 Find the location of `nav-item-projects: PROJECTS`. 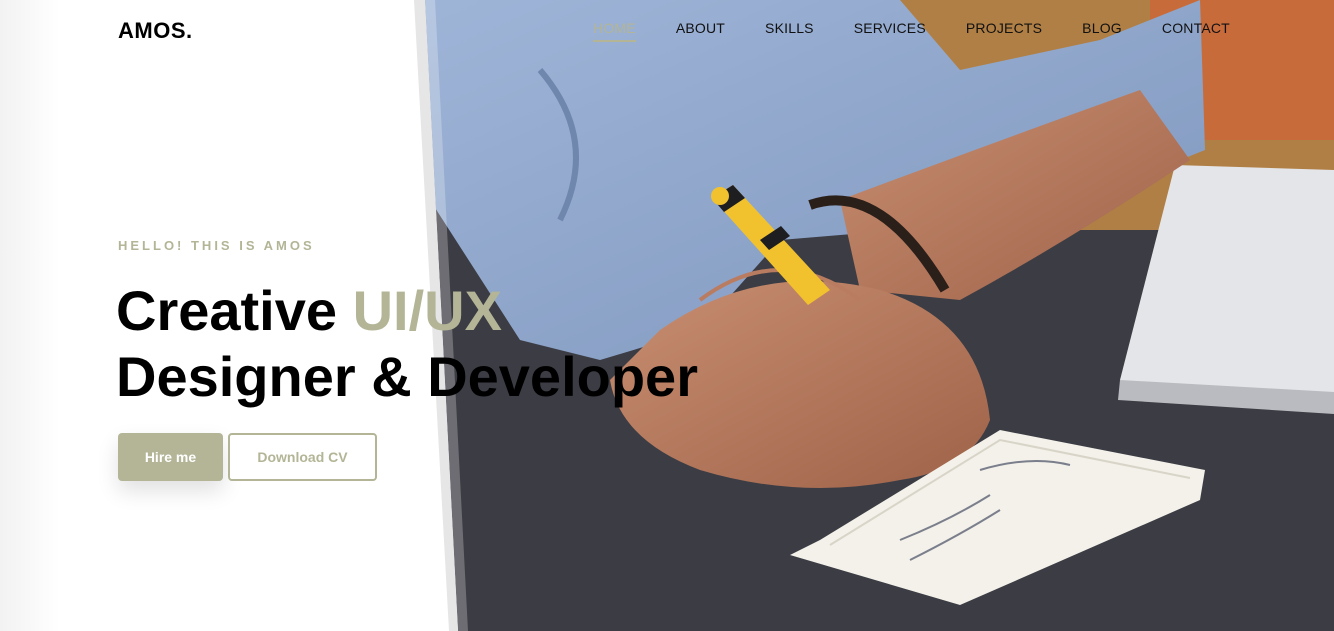

nav-item-projects: PROJECTS is located at coordinates (1004, 31).